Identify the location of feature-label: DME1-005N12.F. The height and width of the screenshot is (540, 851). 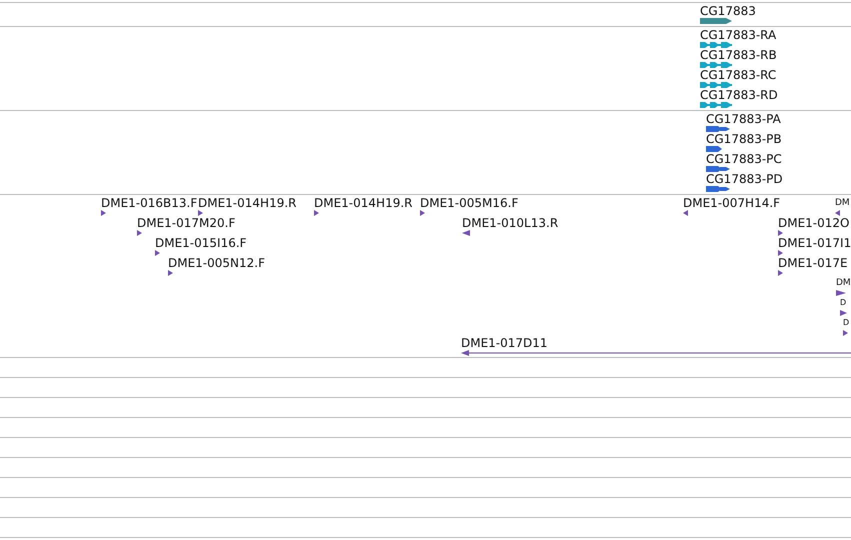
(217, 263).